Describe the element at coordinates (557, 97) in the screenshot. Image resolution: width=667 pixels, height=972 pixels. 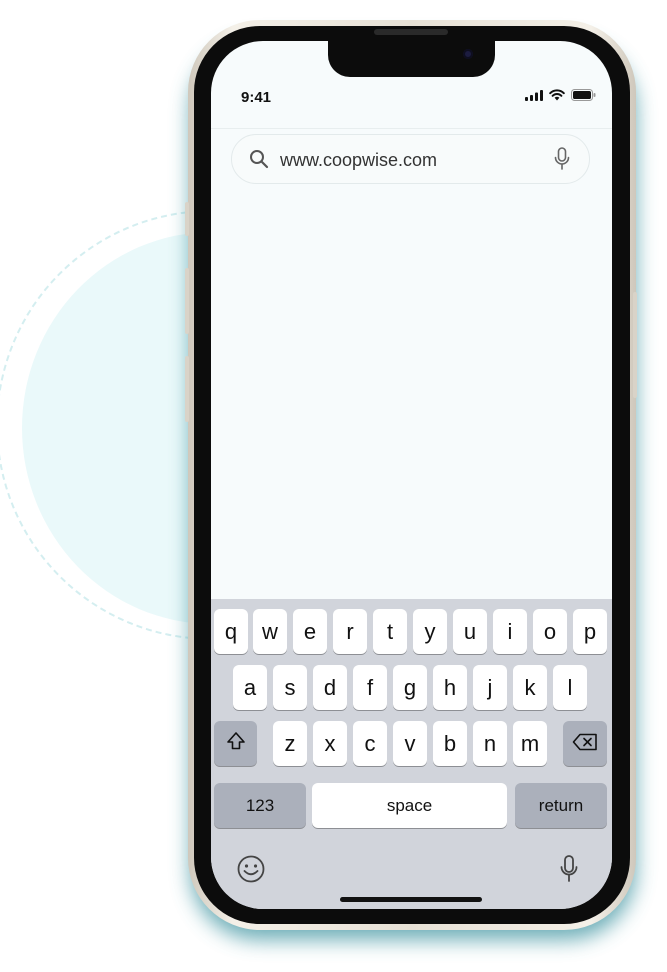
I see `wifi-icon` at that location.